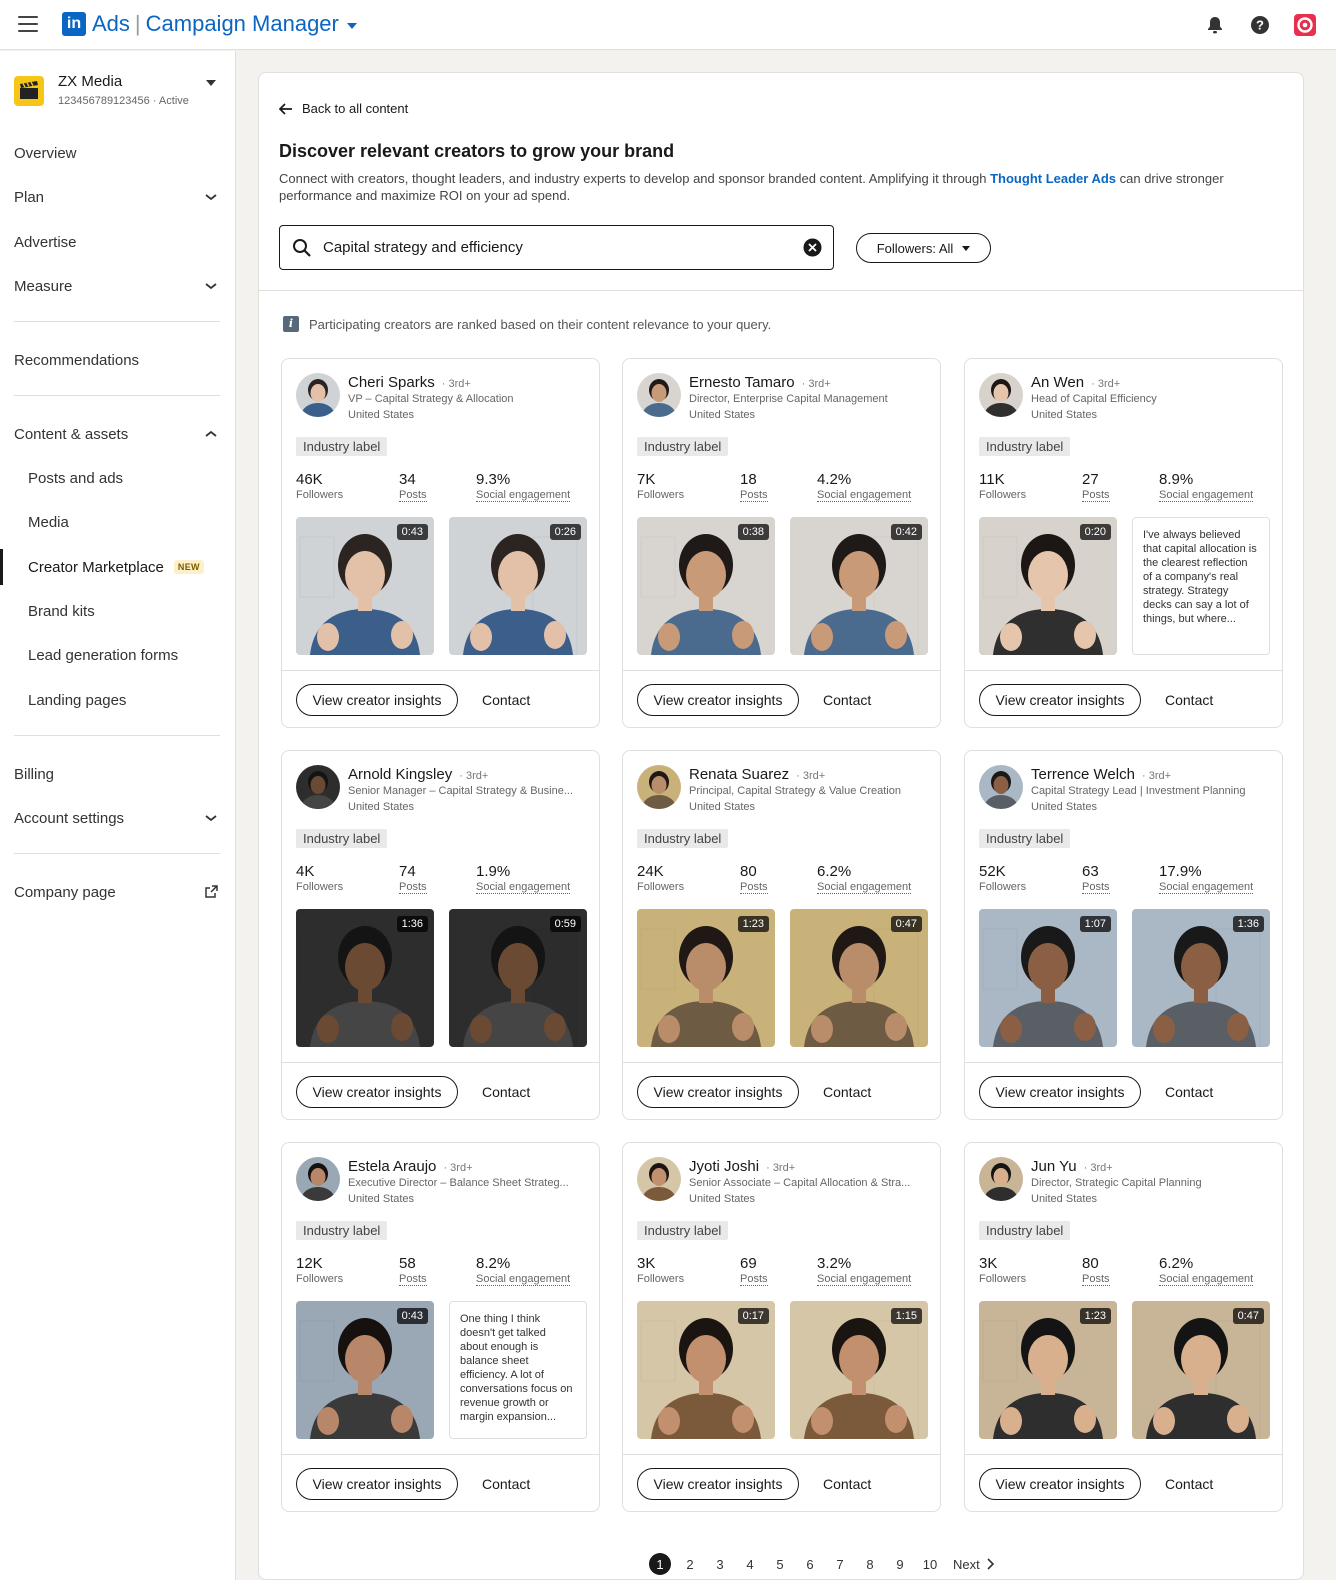 This screenshot has width=1336, height=1580. What do you see at coordinates (840, 1564) in the screenshot?
I see `page-7-button: 7` at bounding box center [840, 1564].